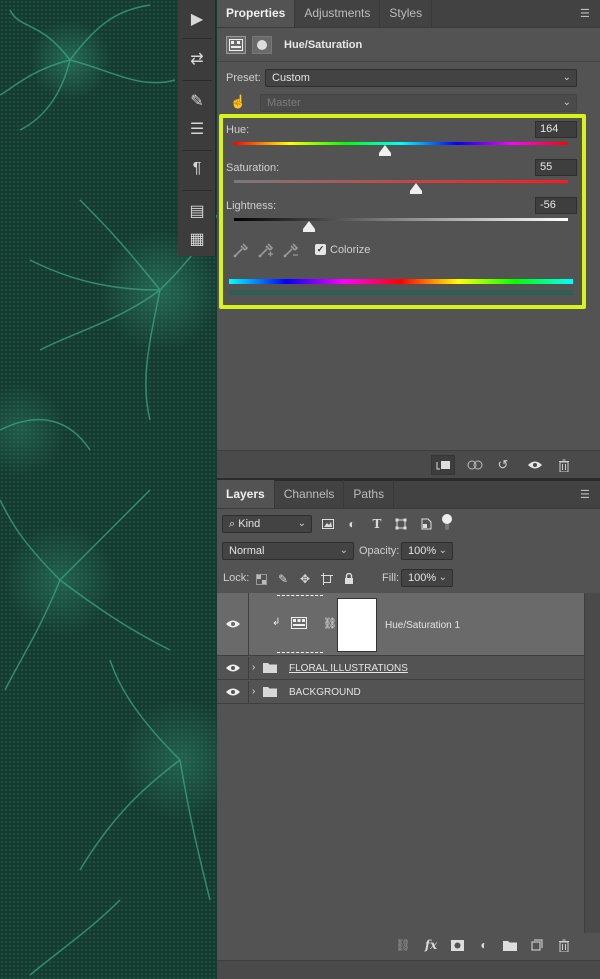  Describe the element at coordinates (265, 250) in the screenshot. I see `eyedropper-add-icon` at that location.